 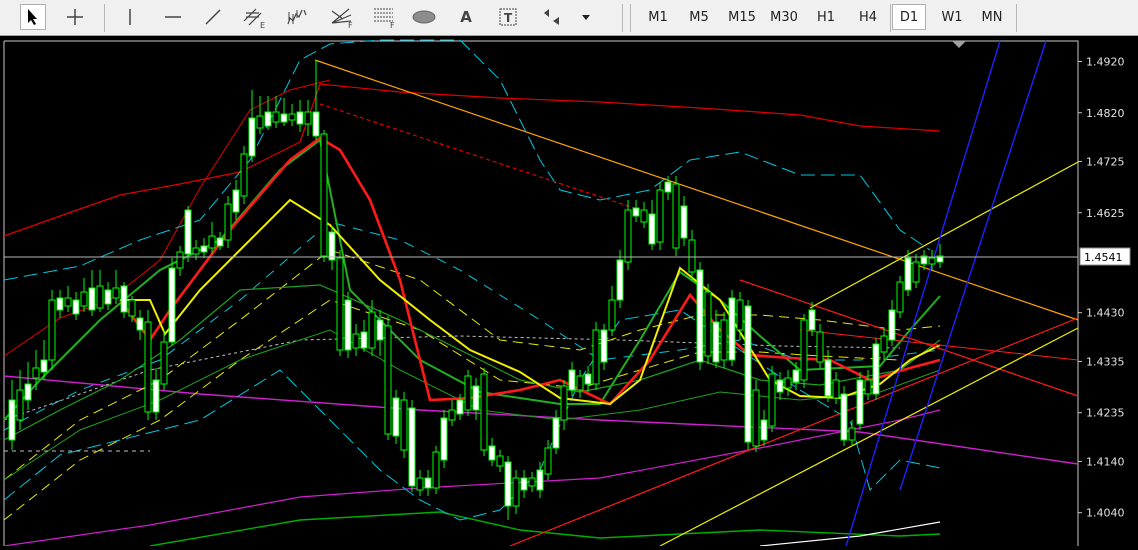 I want to click on text-label-icon: T, so click(x=508, y=17).